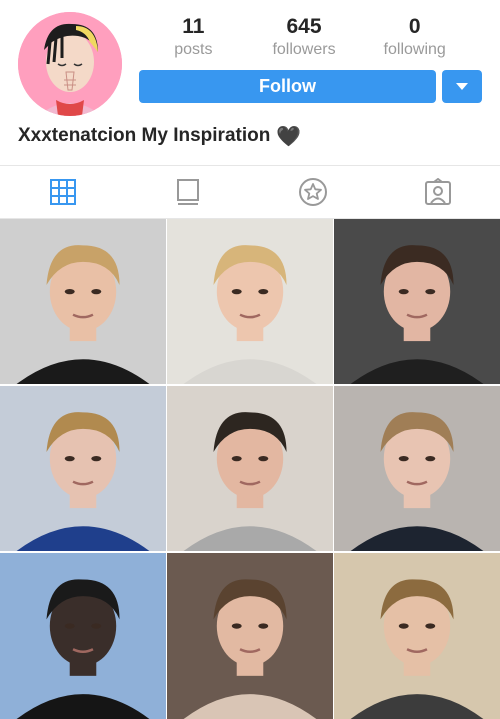 The height and width of the screenshot is (719, 500). I want to click on tab-saved, so click(312, 192).